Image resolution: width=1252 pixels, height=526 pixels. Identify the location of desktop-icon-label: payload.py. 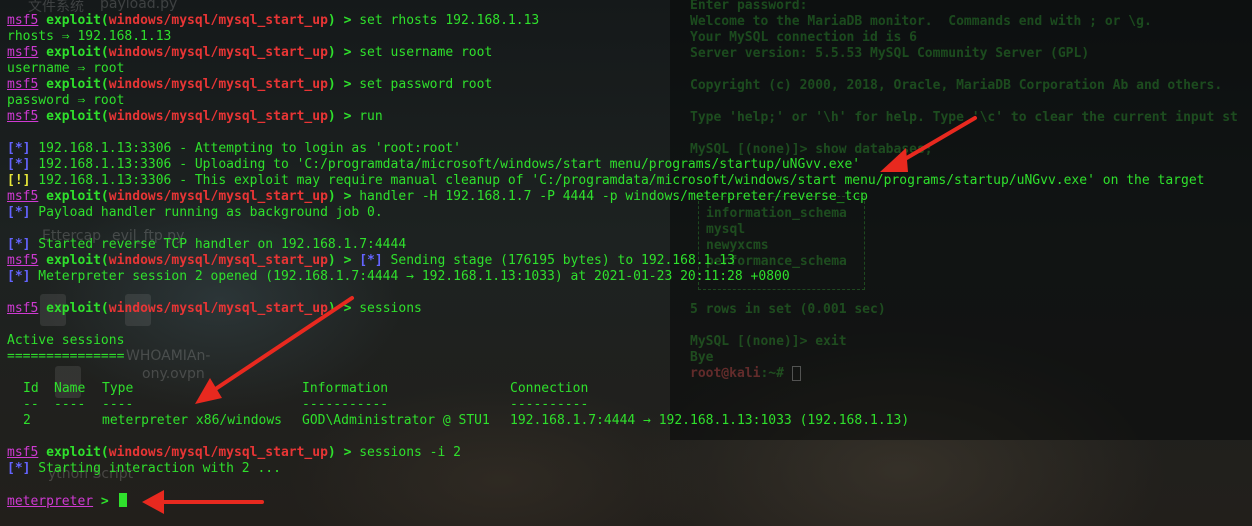
(139, 6).